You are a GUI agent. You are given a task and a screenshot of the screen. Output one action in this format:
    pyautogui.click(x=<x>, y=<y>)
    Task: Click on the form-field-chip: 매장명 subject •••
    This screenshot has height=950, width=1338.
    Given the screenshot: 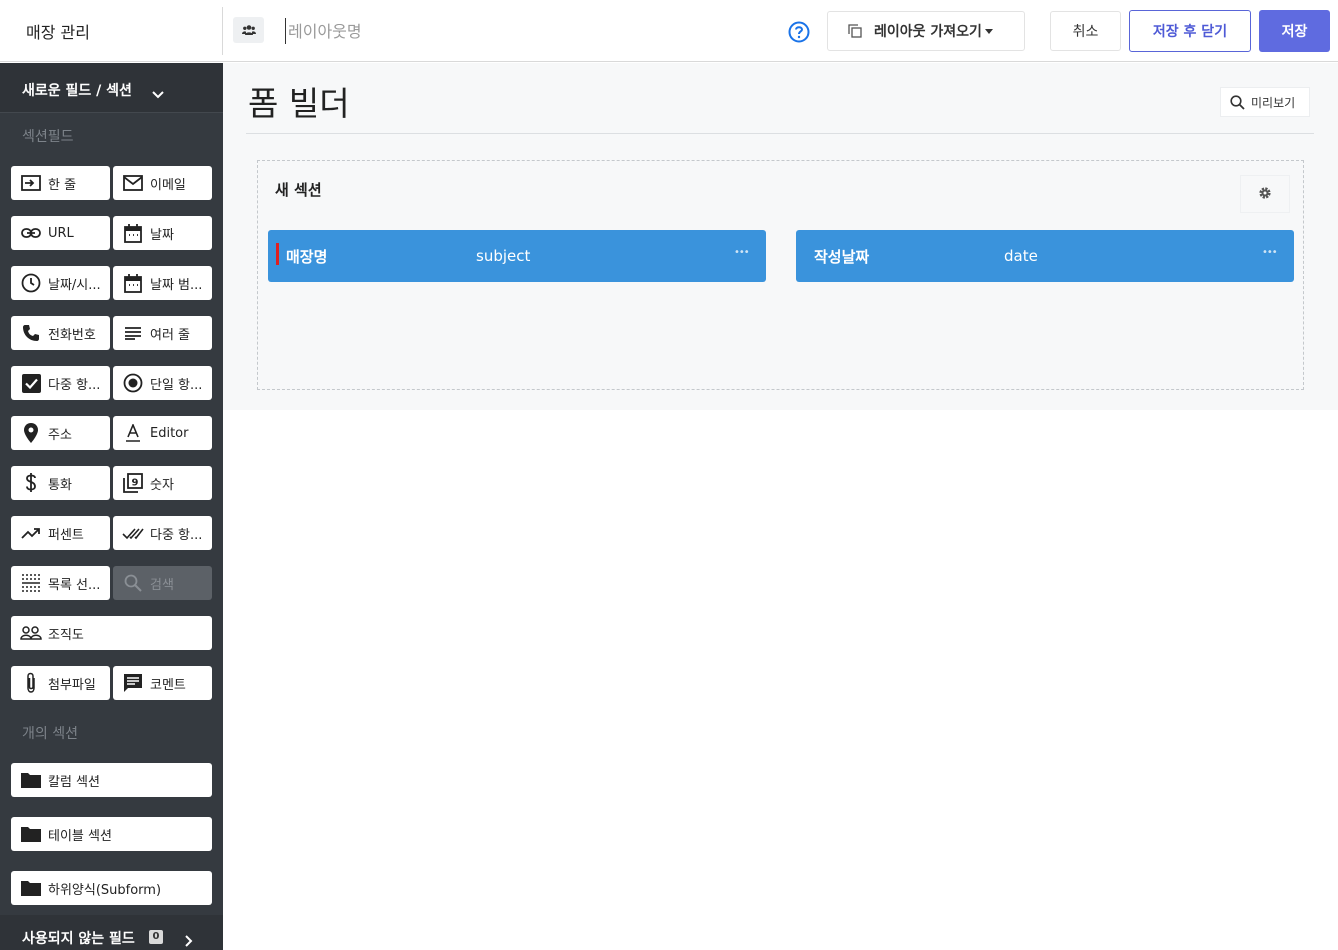 What is the action you would take?
    pyautogui.click(x=517, y=256)
    